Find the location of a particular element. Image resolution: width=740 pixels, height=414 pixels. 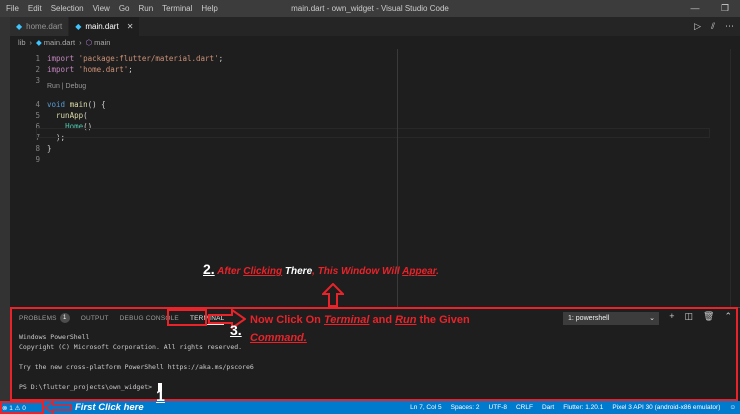

run-icon: ▷ is located at coordinates (697, 26).